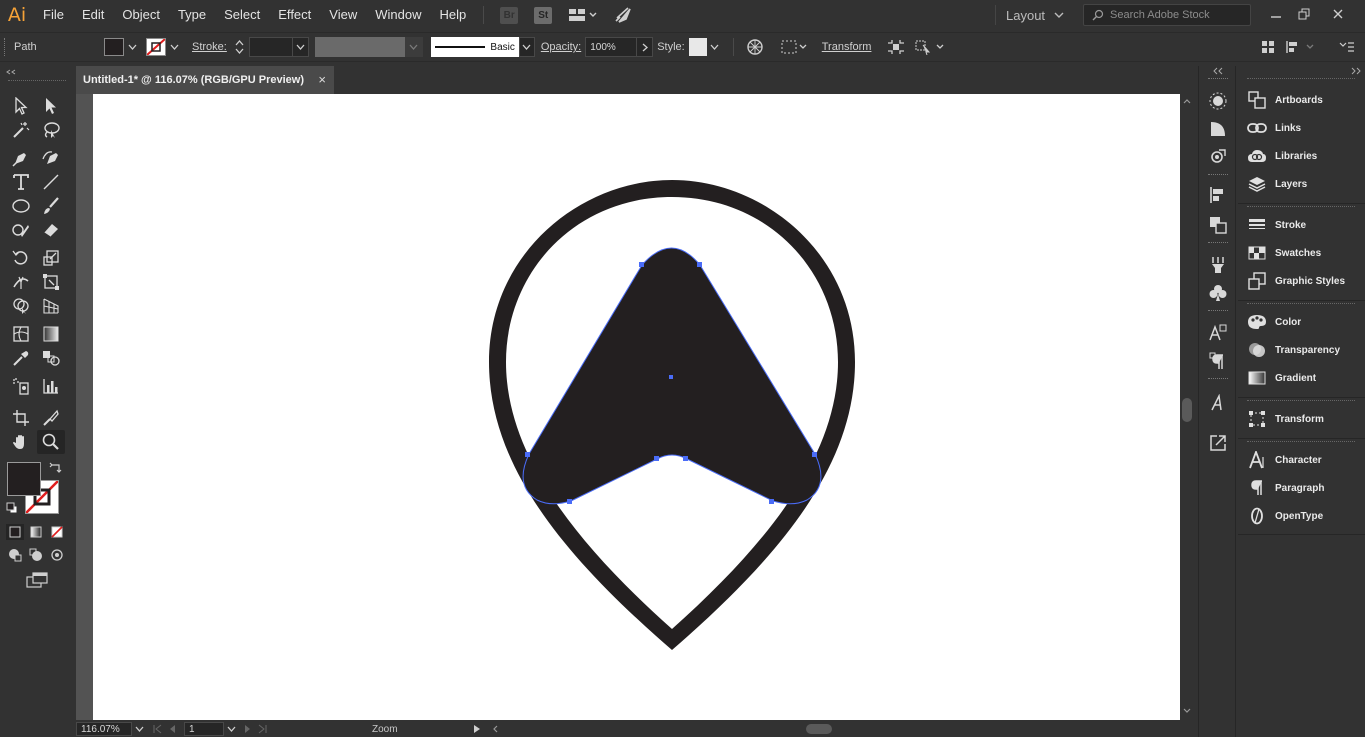 The image size is (1365, 737). What do you see at coordinates (139, 729) in the screenshot?
I see `zoom-dropdown` at bounding box center [139, 729].